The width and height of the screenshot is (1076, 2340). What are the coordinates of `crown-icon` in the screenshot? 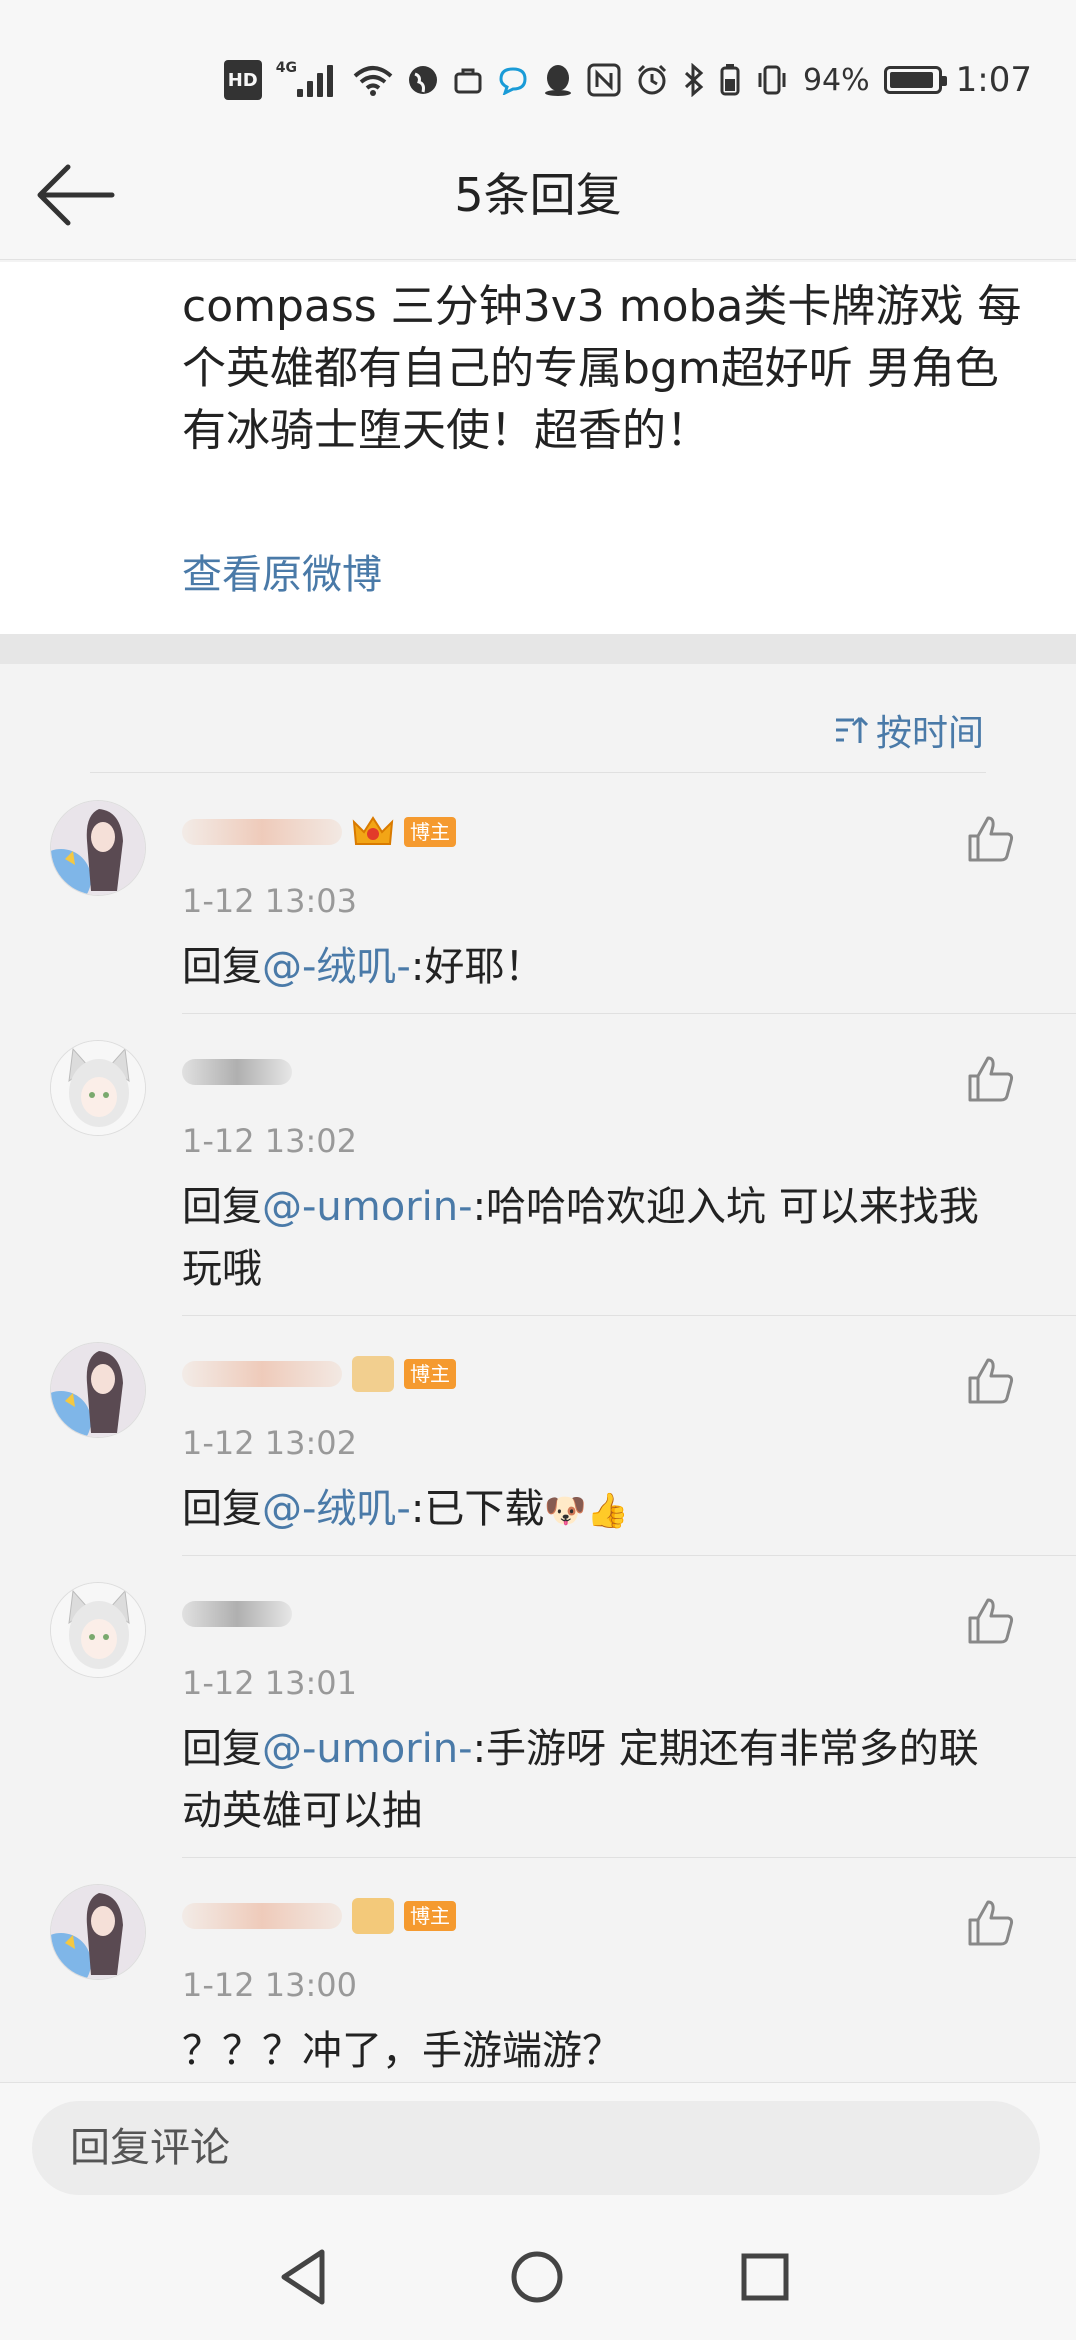 It's located at (373, 830).